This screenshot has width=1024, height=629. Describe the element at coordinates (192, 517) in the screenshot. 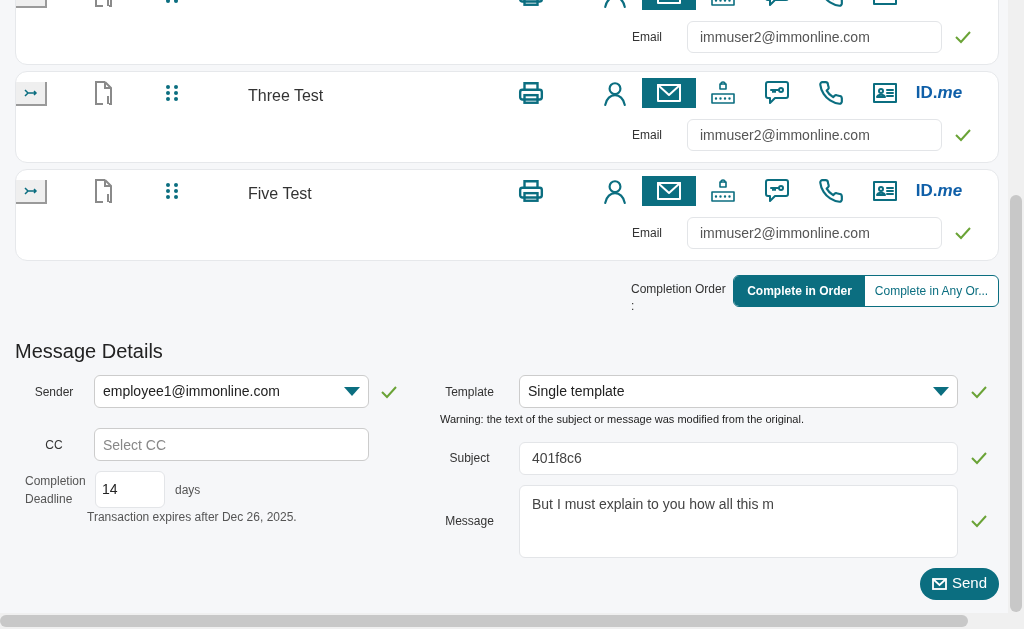

I see `expiry-note: Transaction expires after Dec 26, 2025.` at that location.